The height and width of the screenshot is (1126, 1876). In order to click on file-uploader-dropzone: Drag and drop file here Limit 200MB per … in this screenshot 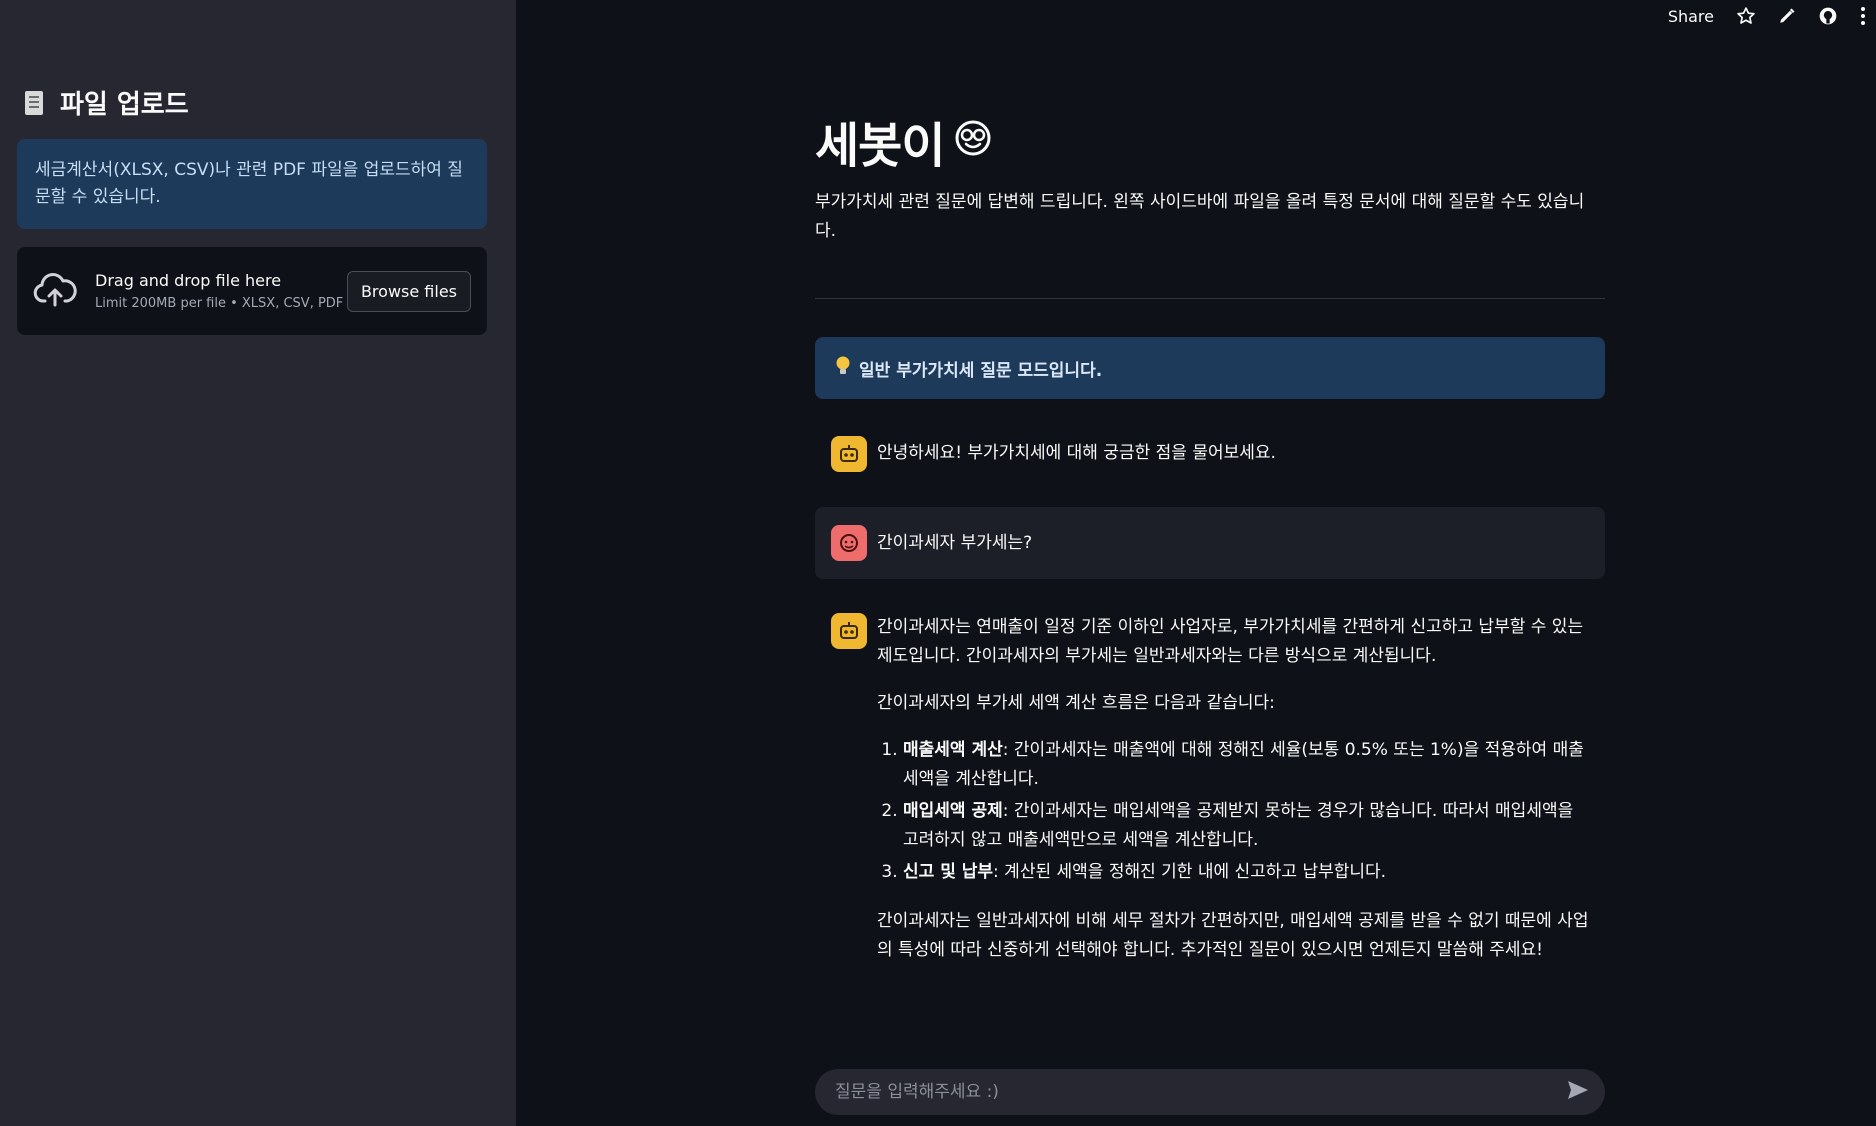, I will do `click(252, 291)`.